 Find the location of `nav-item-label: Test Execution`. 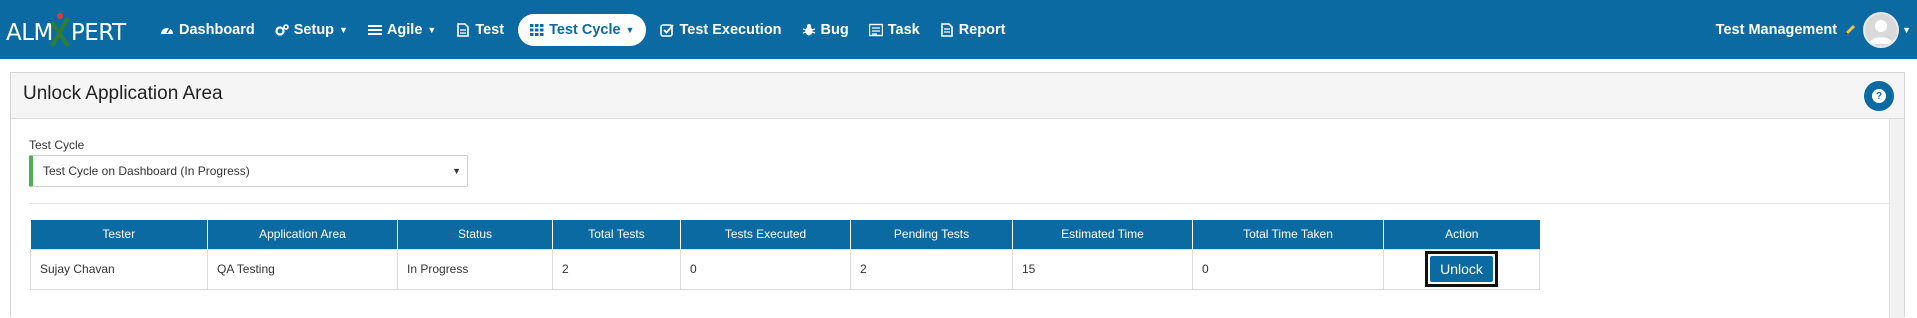

nav-item-label: Test Execution is located at coordinates (730, 29).